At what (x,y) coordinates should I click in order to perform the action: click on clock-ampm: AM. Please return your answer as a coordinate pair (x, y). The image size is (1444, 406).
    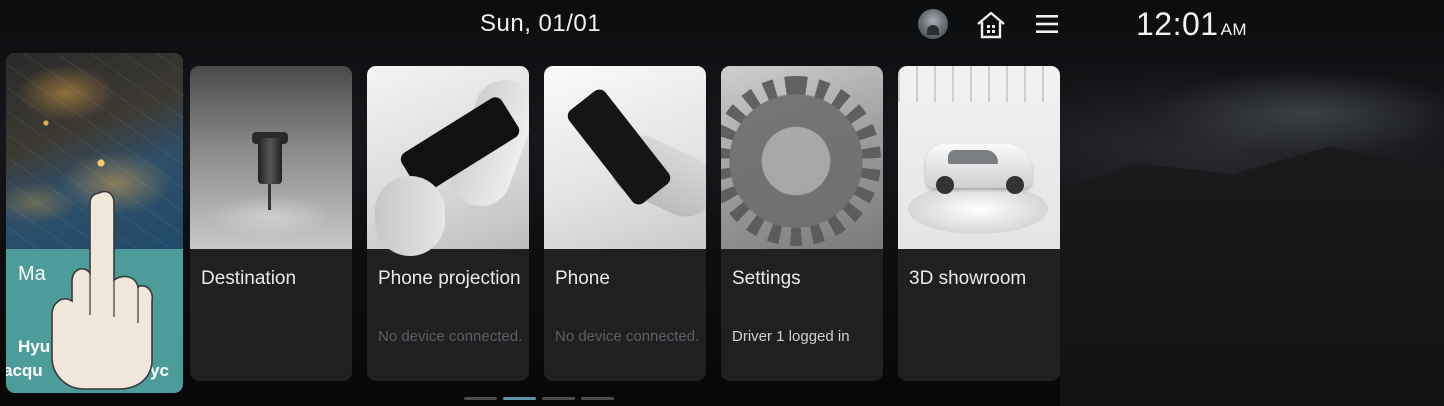
    Looking at the image, I should click on (1234, 29).